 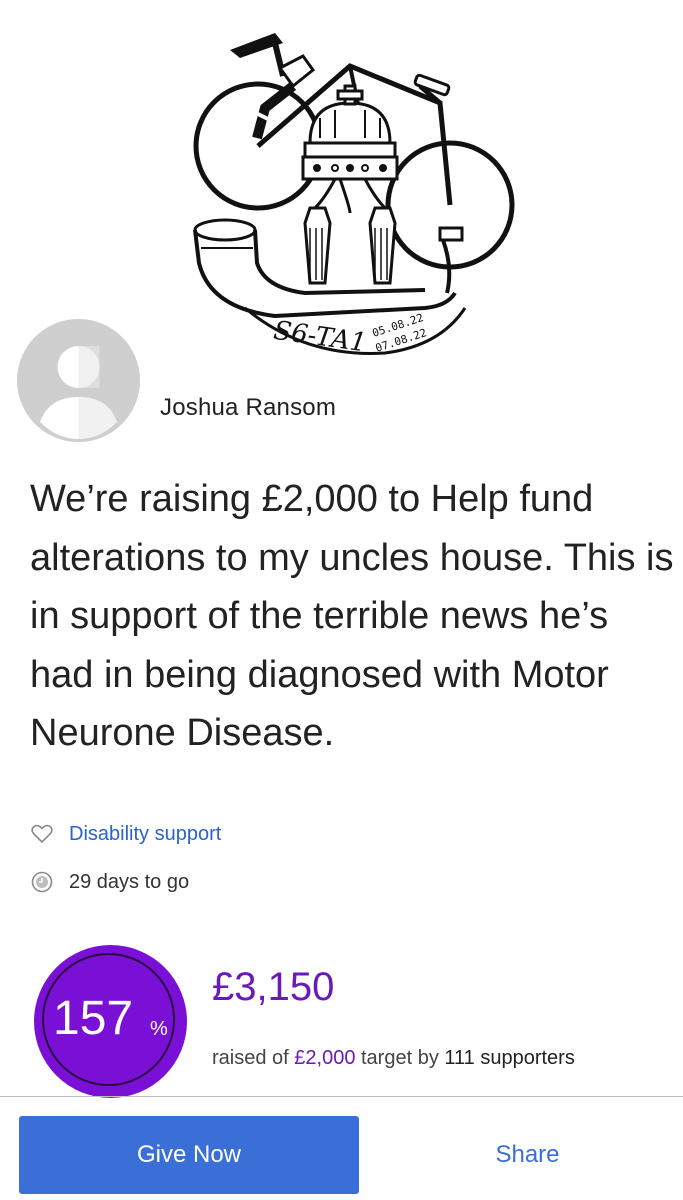 I want to click on progress-percent-unit: %, so click(x=159, y=1029).